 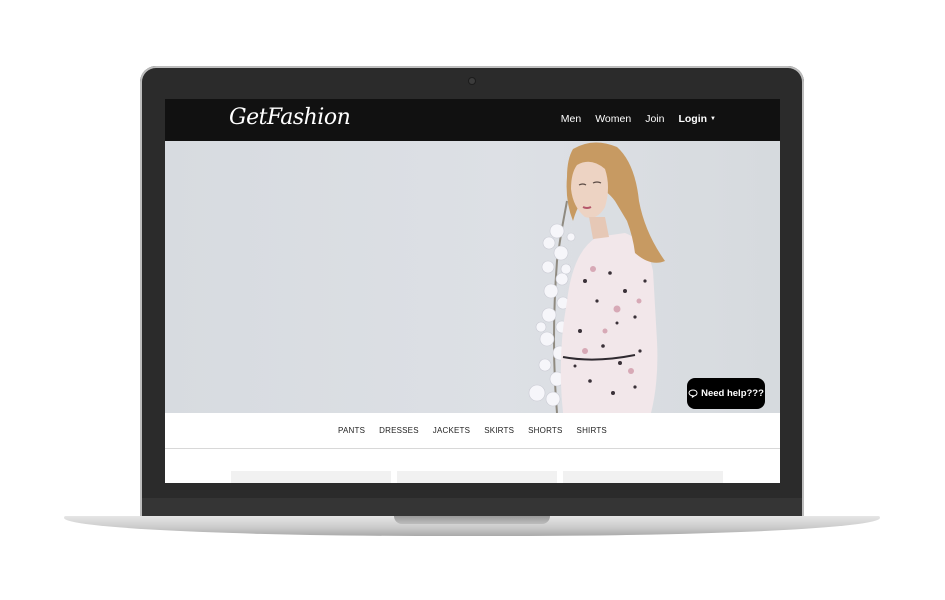 I want to click on brand-logo: GetFashion, so click(x=290, y=117).